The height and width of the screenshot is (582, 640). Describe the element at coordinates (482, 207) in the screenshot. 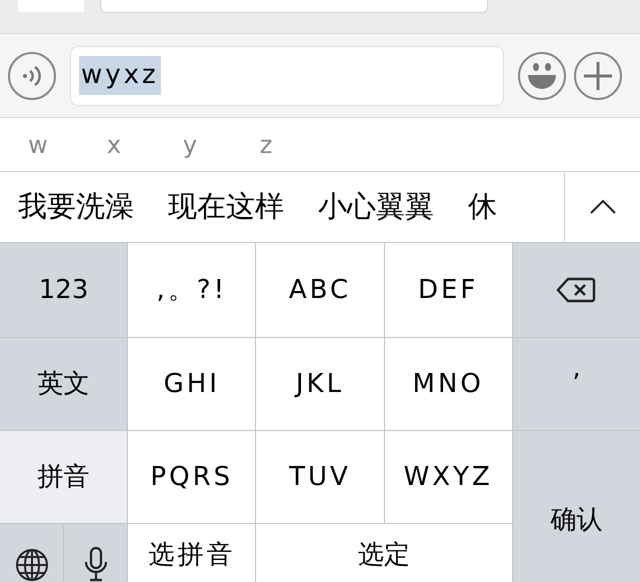

I see `candidate-word: 休` at that location.